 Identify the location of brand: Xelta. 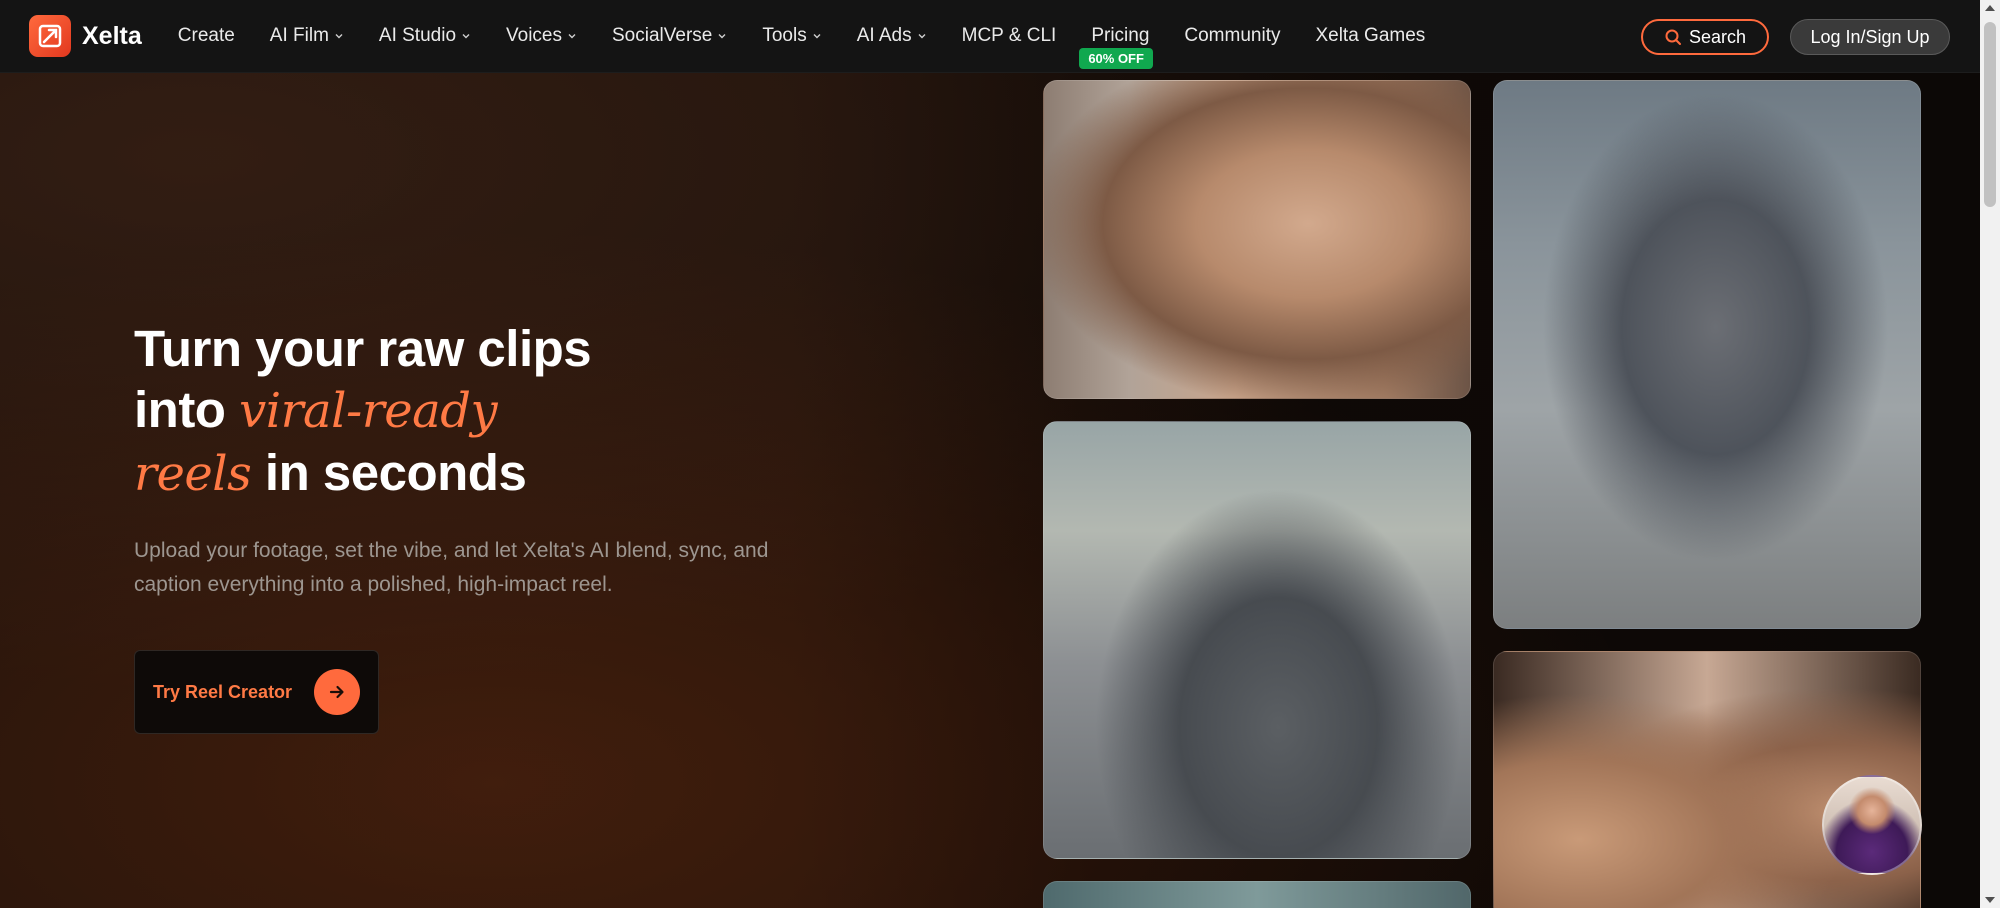
(85, 36).